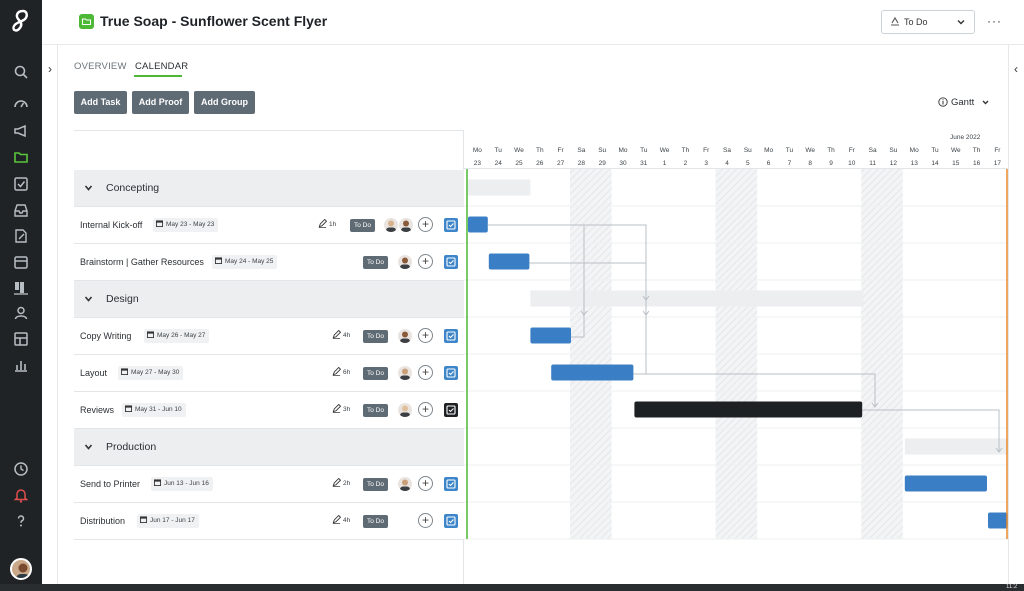 This screenshot has width=1024, height=591. Describe the element at coordinates (341, 373) in the screenshot. I see `task-hours: 6h` at that location.